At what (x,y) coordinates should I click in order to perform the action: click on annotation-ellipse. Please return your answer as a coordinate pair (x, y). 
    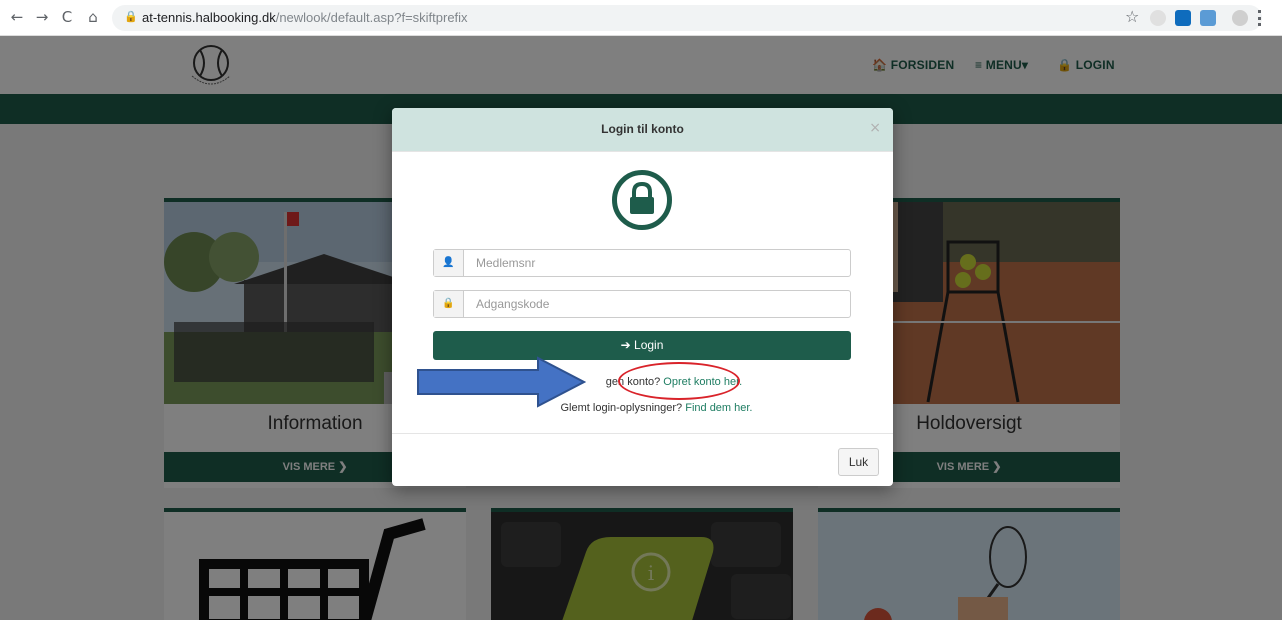
    Looking at the image, I should click on (679, 381).